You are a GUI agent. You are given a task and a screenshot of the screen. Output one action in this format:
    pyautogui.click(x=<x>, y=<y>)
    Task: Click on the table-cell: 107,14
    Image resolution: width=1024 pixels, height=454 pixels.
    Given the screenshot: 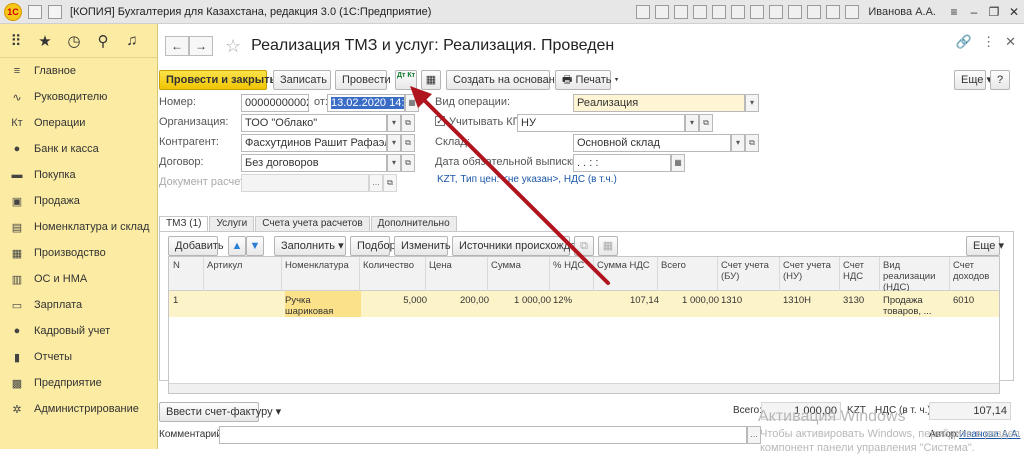 What is the action you would take?
    pyautogui.click(x=628, y=300)
    